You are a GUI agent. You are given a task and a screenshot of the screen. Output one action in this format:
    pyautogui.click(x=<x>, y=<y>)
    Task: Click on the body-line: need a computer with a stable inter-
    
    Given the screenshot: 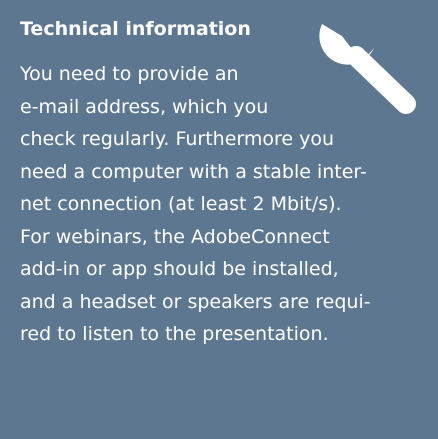 What is the action you would take?
    pyautogui.click(x=193, y=171)
    